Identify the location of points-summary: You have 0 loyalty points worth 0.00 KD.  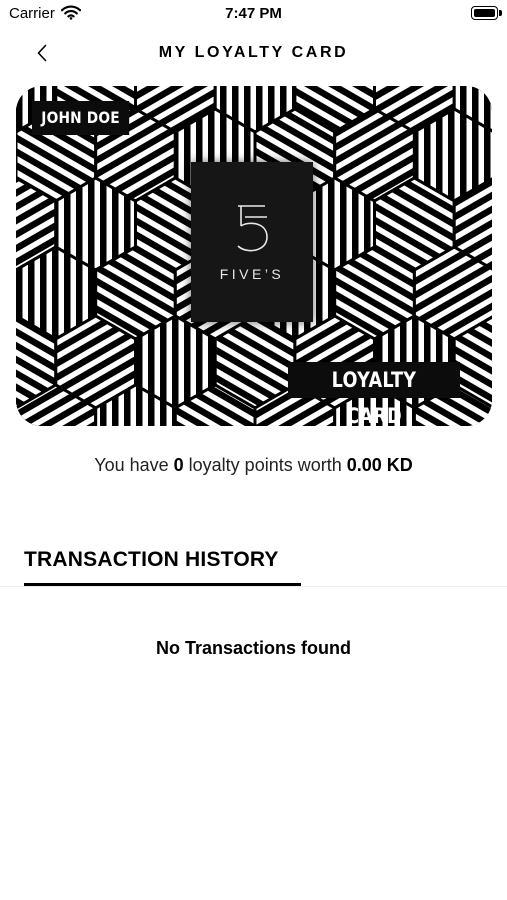
(253, 465).